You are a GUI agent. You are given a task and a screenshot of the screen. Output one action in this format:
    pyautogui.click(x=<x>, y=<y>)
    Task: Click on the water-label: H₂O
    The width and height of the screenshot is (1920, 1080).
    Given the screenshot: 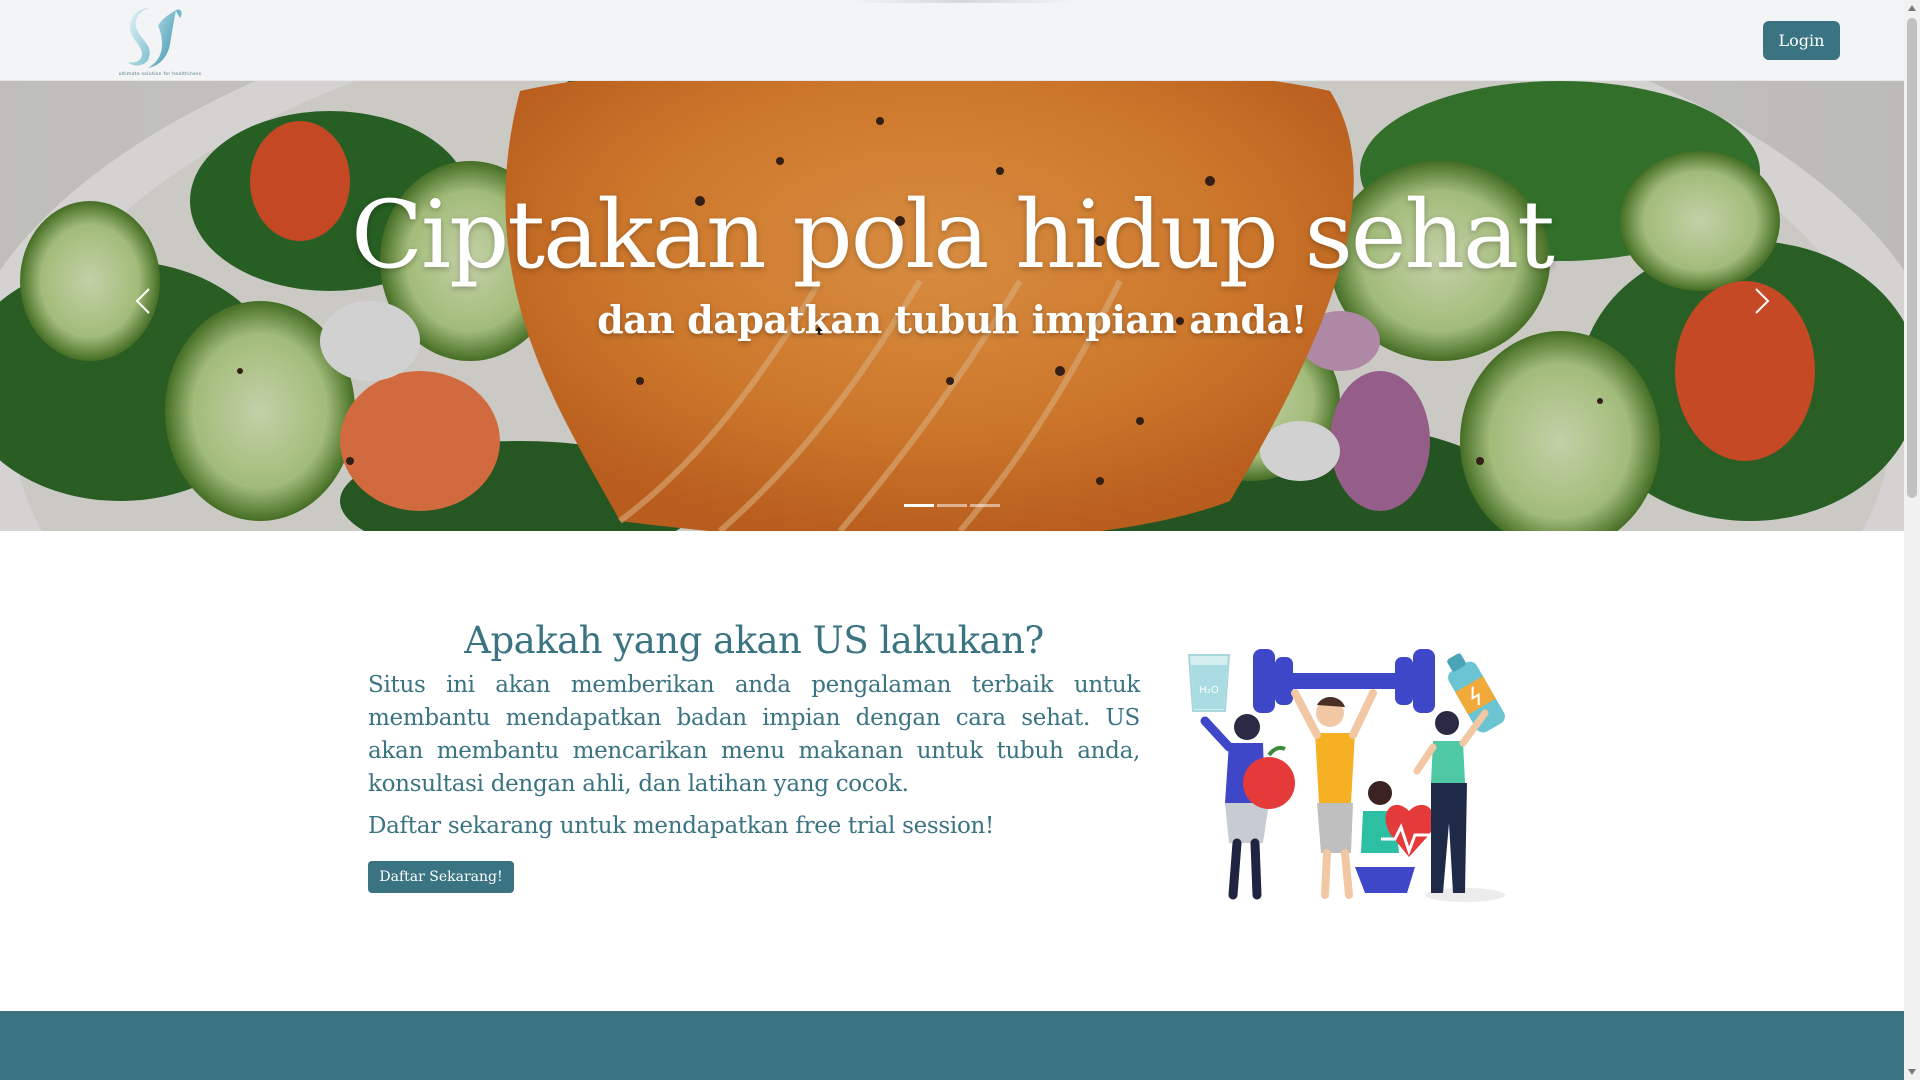 What is the action you would take?
    pyautogui.click(x=1209, y=690)
    